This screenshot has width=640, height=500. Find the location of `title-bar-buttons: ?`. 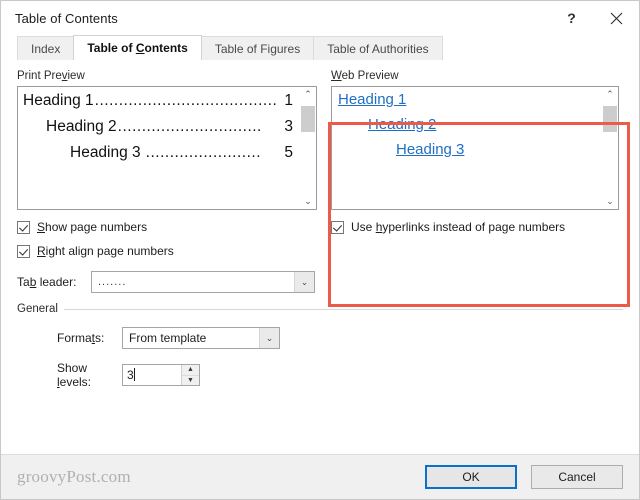

title-bar-buttons: ? is located at coordinates (594, 18).